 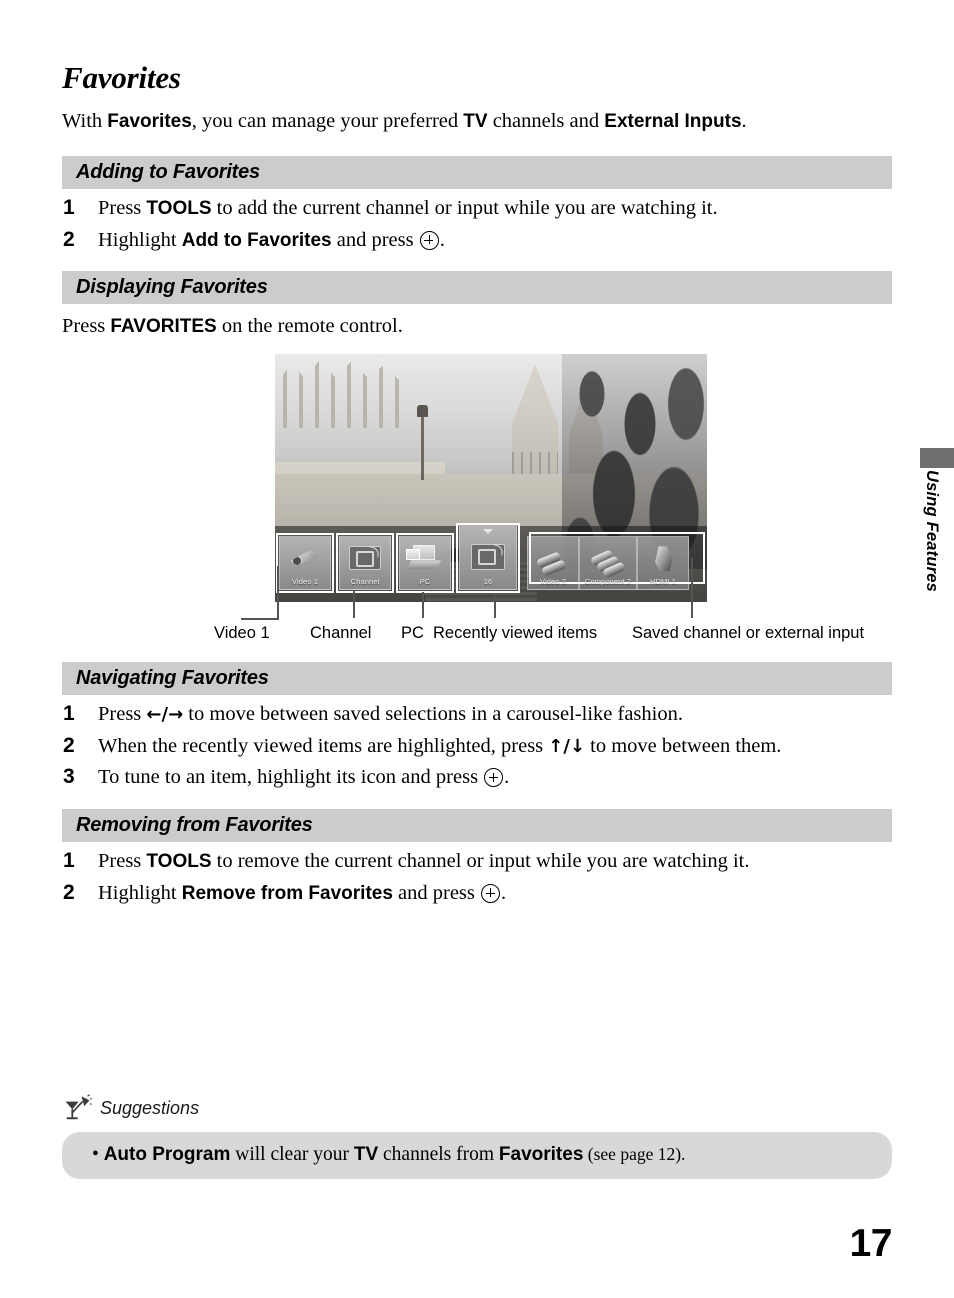 I want to click on callout-label-pc: PC, so click(x=412, y=632).